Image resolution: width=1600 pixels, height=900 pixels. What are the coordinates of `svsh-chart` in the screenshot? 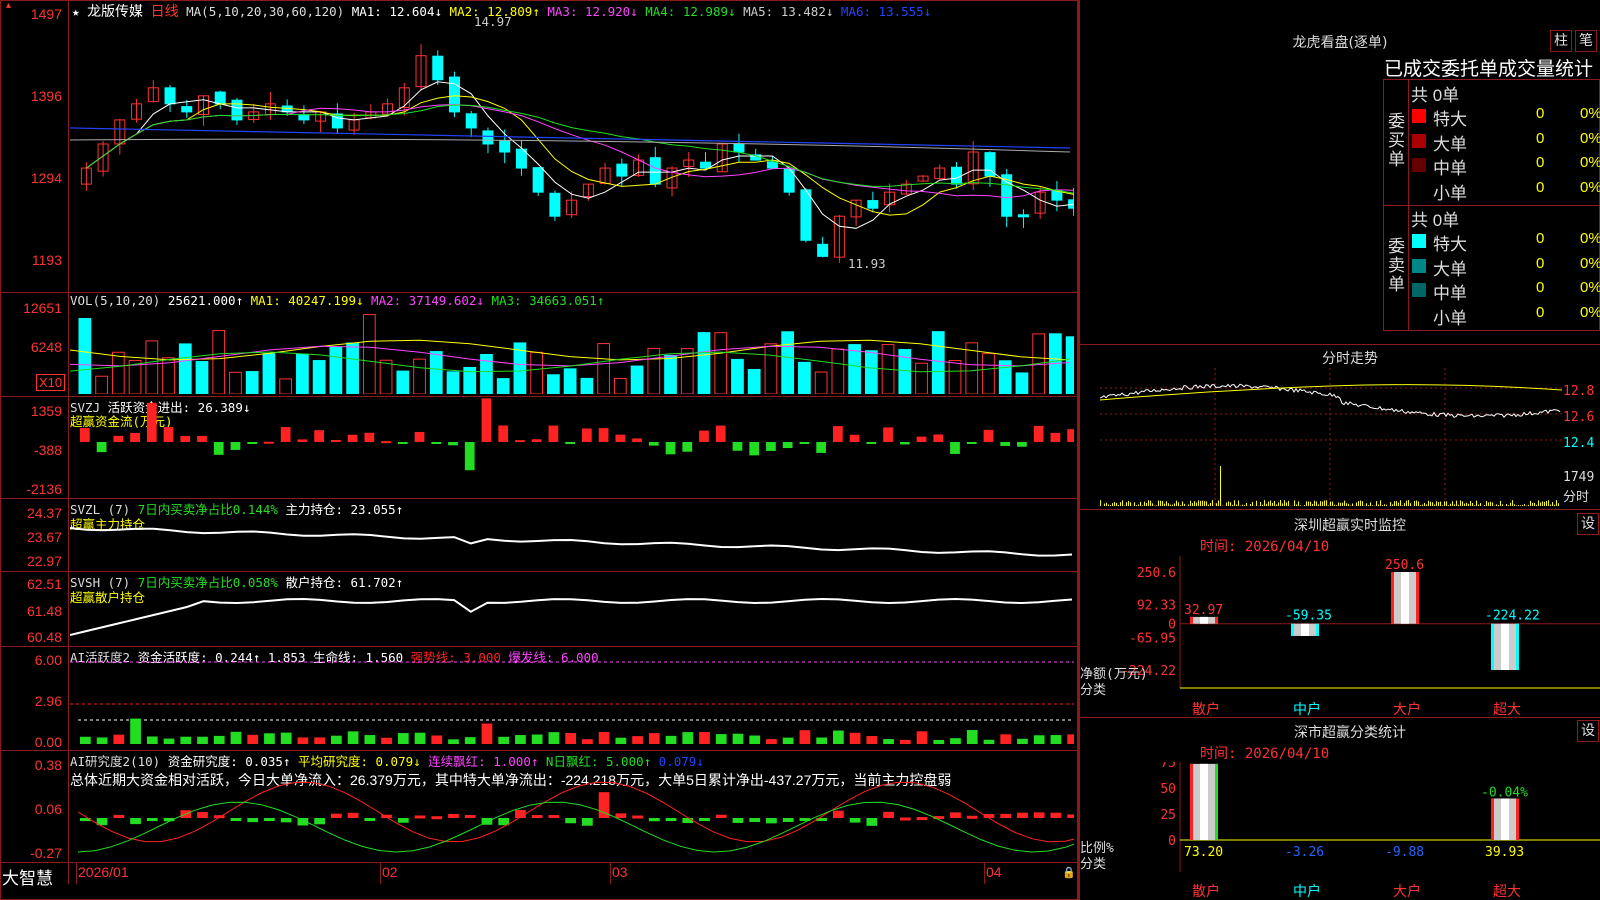 It's located at (572, 609).